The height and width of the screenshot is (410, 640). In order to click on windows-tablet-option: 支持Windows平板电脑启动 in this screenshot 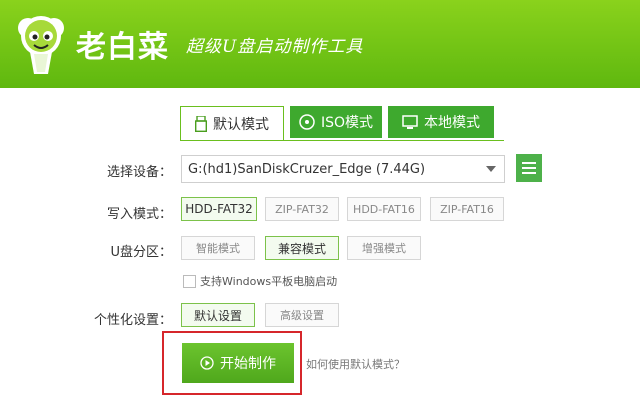, I will do `click(260, 281)`.